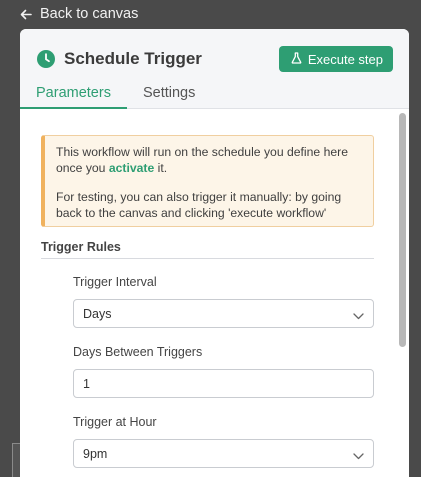  Describe the element at coordinates (223, 313) in the screenshot. I see `trigger-interval-select: Days` at that location.